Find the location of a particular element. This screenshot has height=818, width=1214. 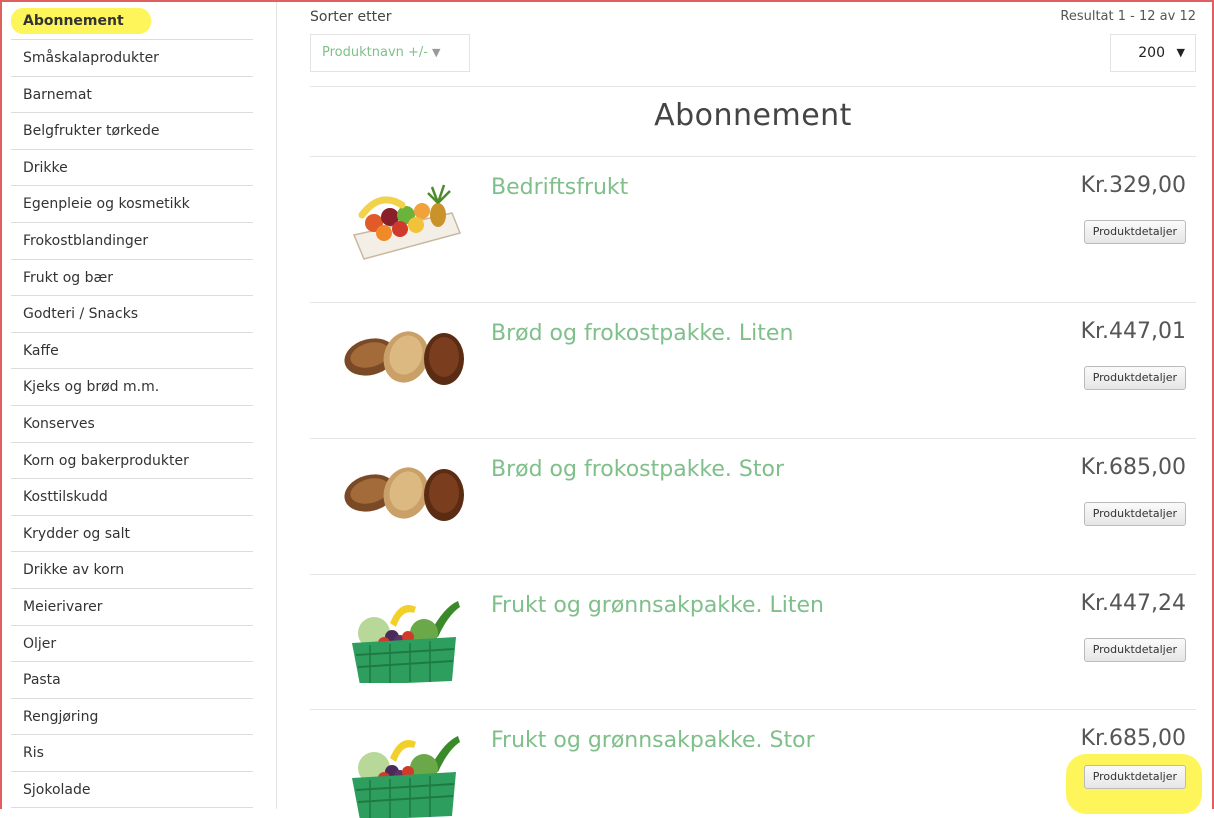

sidebar-item-rengjoring: Rengjøring is located at coordinates (132, 717).